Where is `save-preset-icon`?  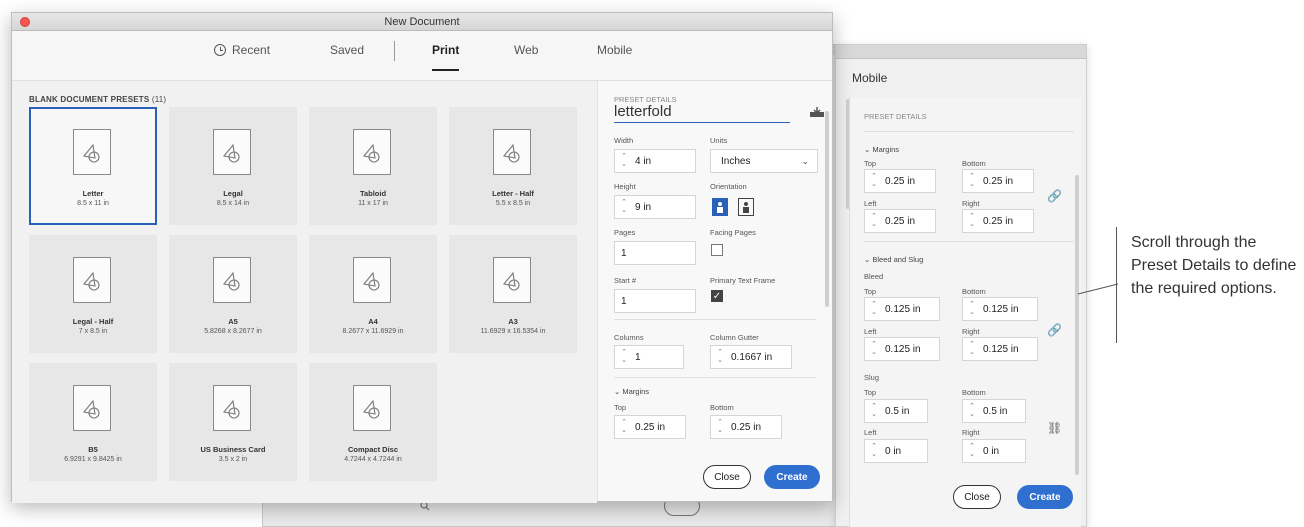
save-preset-icon is located at coordinates (817, 112).